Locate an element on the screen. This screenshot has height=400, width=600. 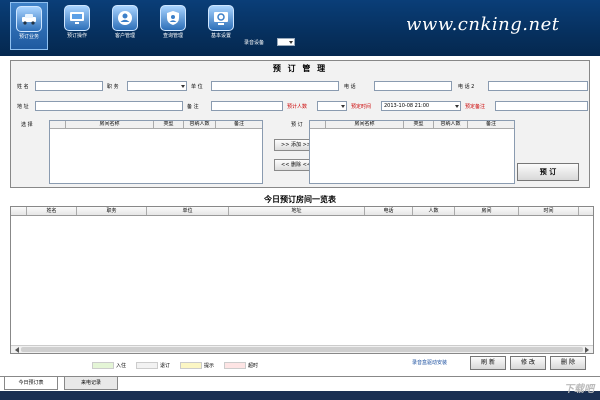
time-picker: 2013-10-08 21:00 is located at coordinates (421, 106).